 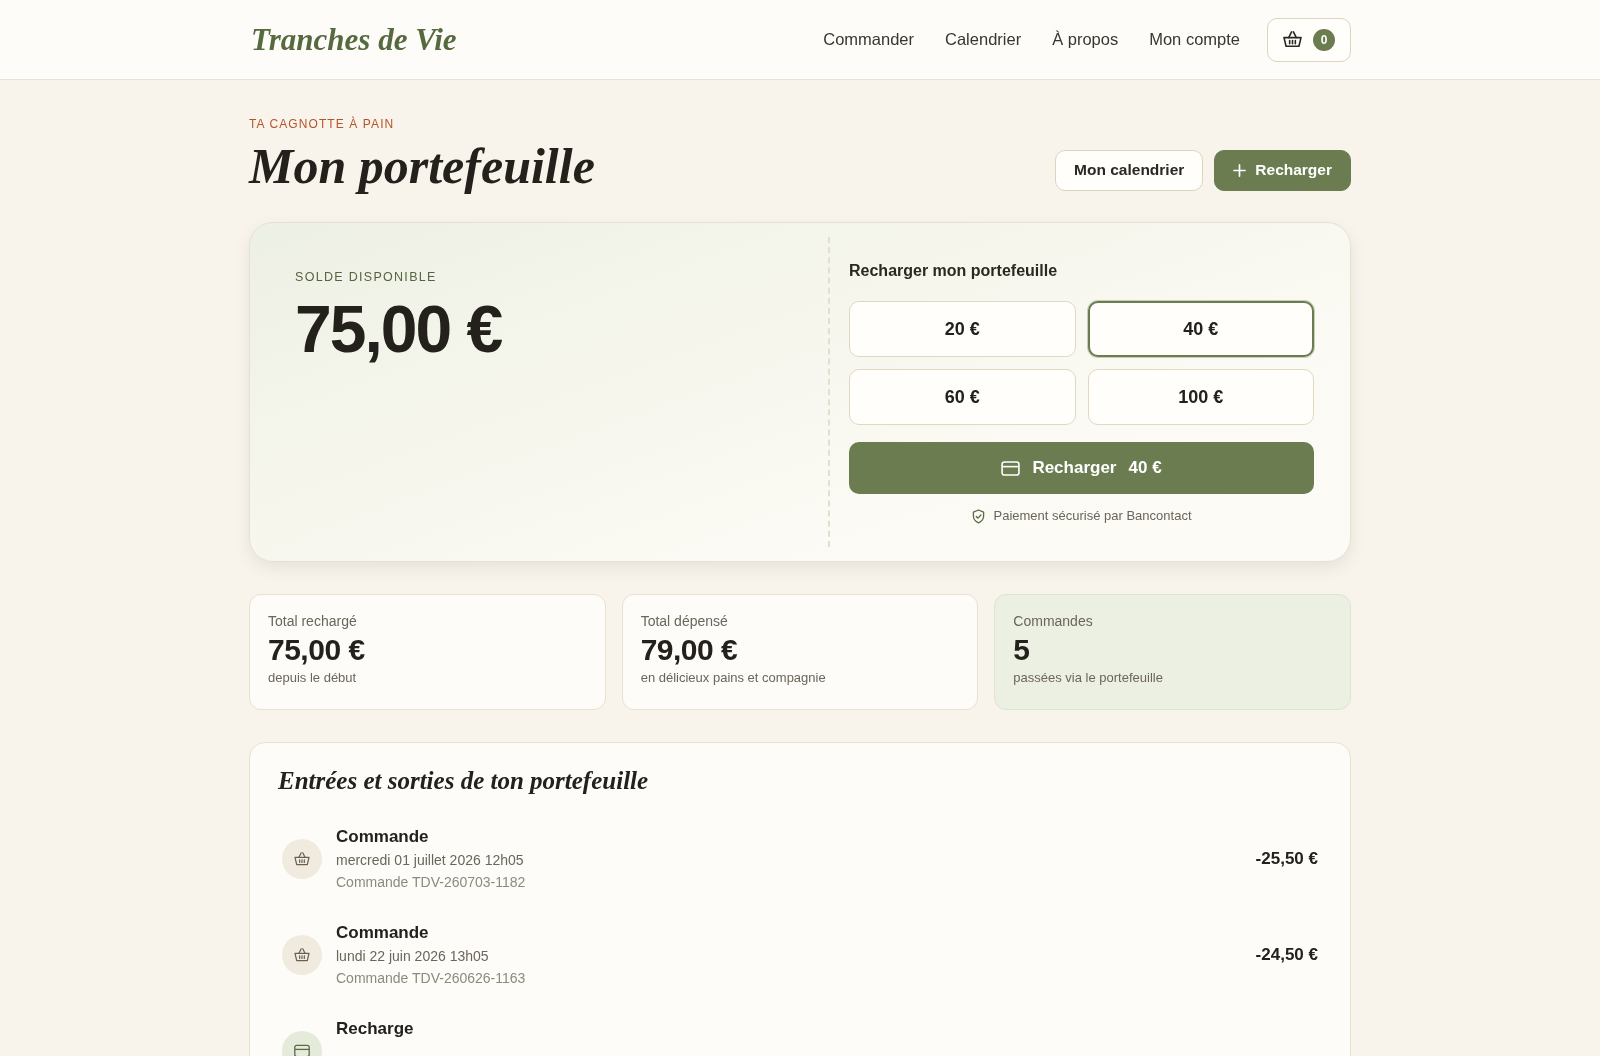 I want to click on cart-count: 0, so click(x=1324, y=39).